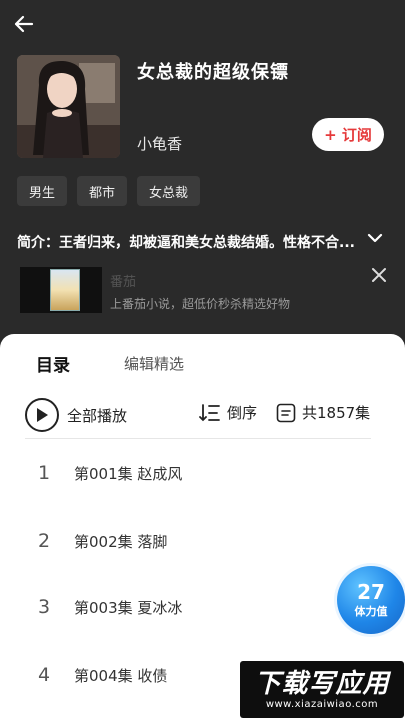 The height and width of the screenshot is (720, 405). Describe the element at coordinates (213, 72) in the screenshot. I see `book-title: 女总裁的超级保镖` at that location.